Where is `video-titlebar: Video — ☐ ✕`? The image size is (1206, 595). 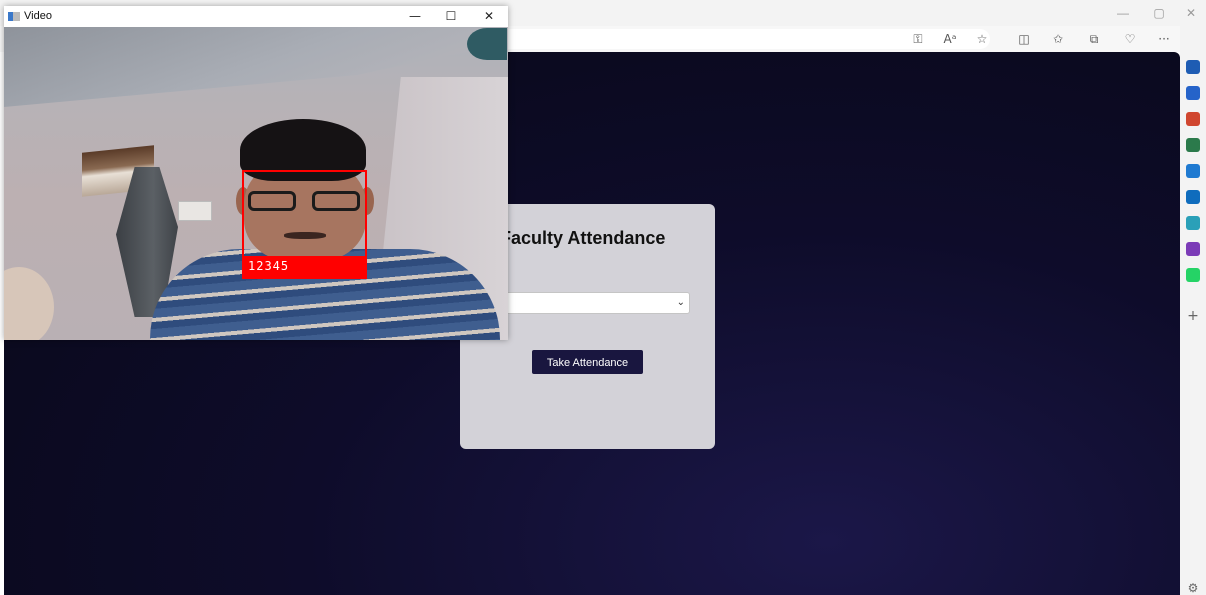 video-titlebar: Video — ☐ ✕ is located at coordinates (256, 16).